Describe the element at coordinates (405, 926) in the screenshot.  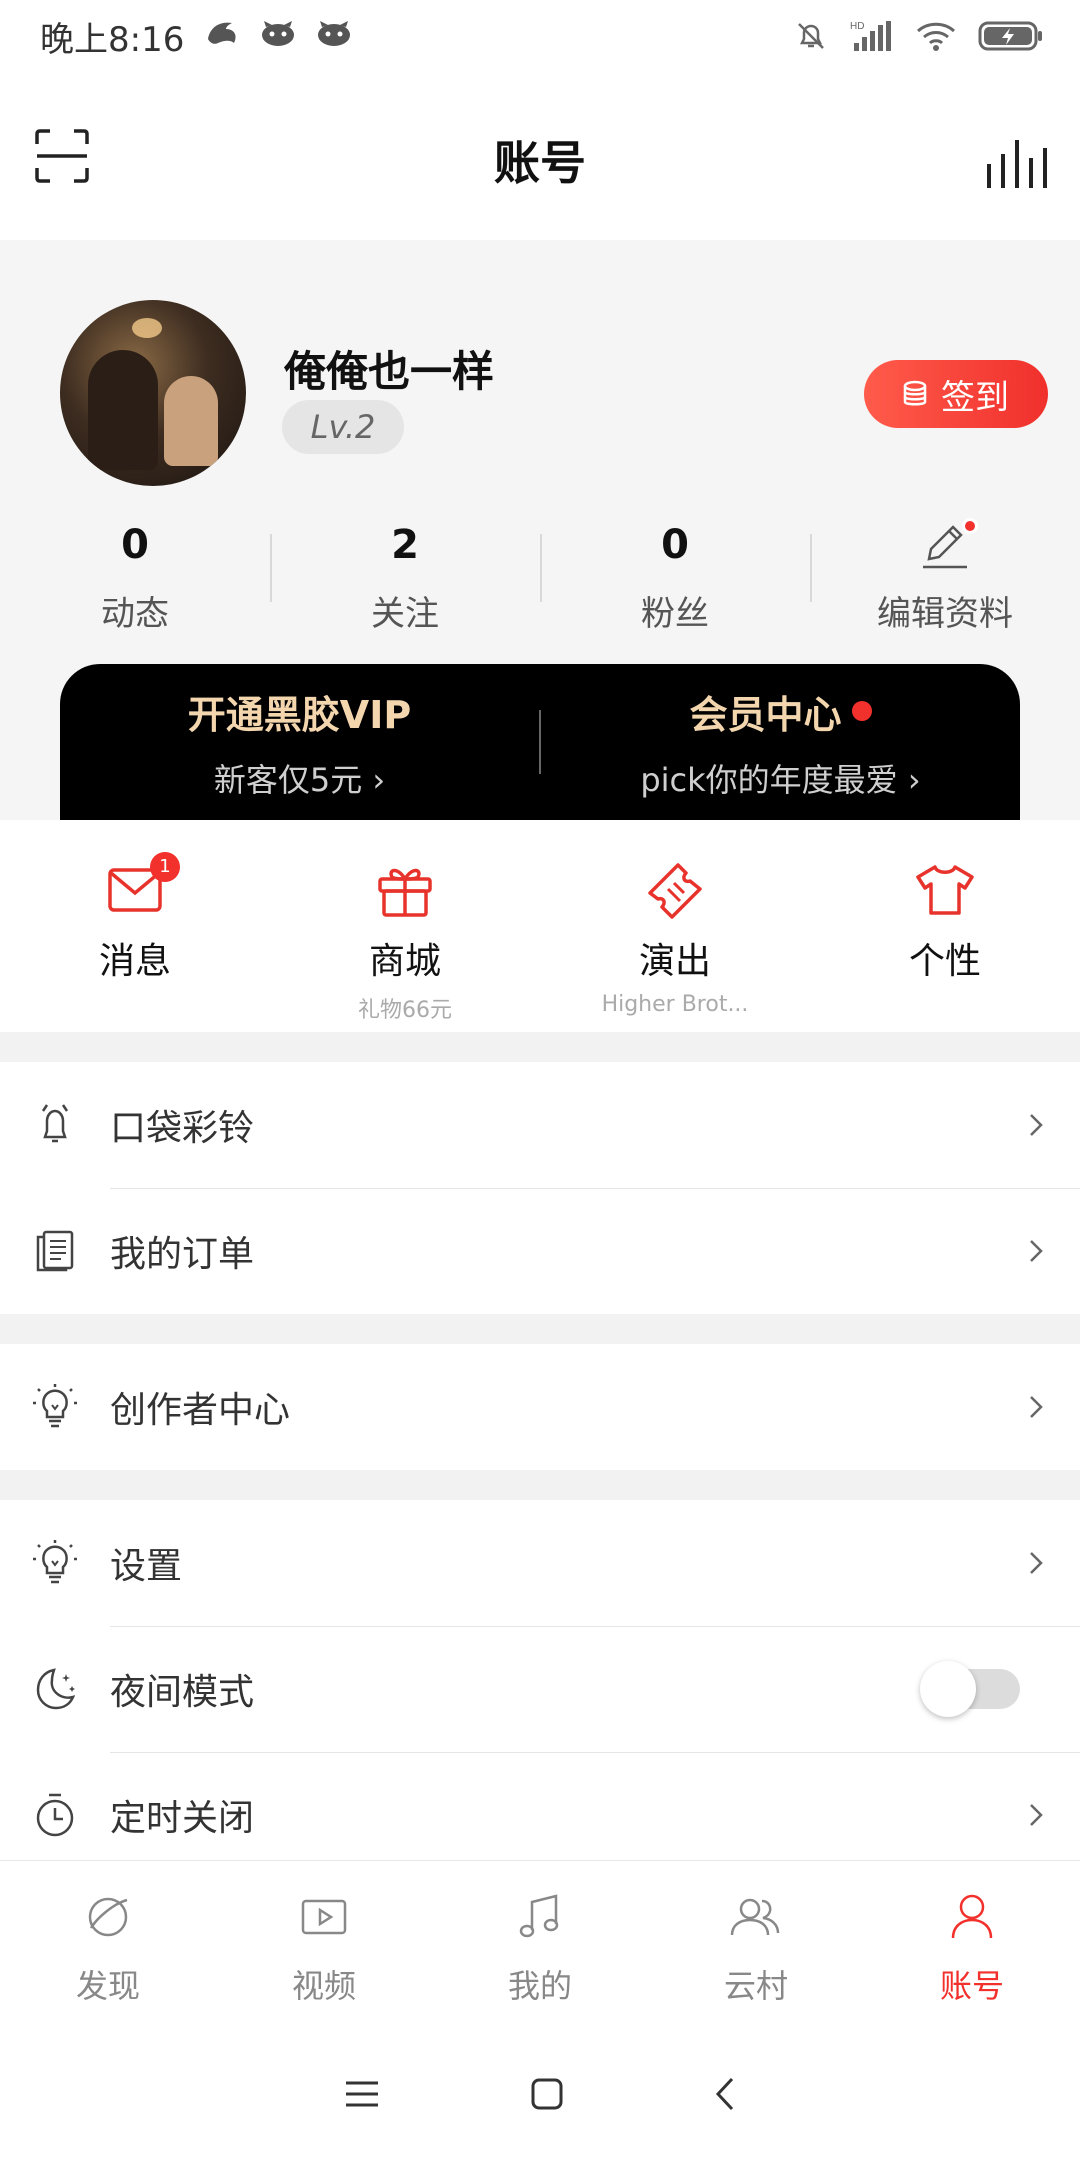
I see `quick-store: 商城 礼物66元` at that location.